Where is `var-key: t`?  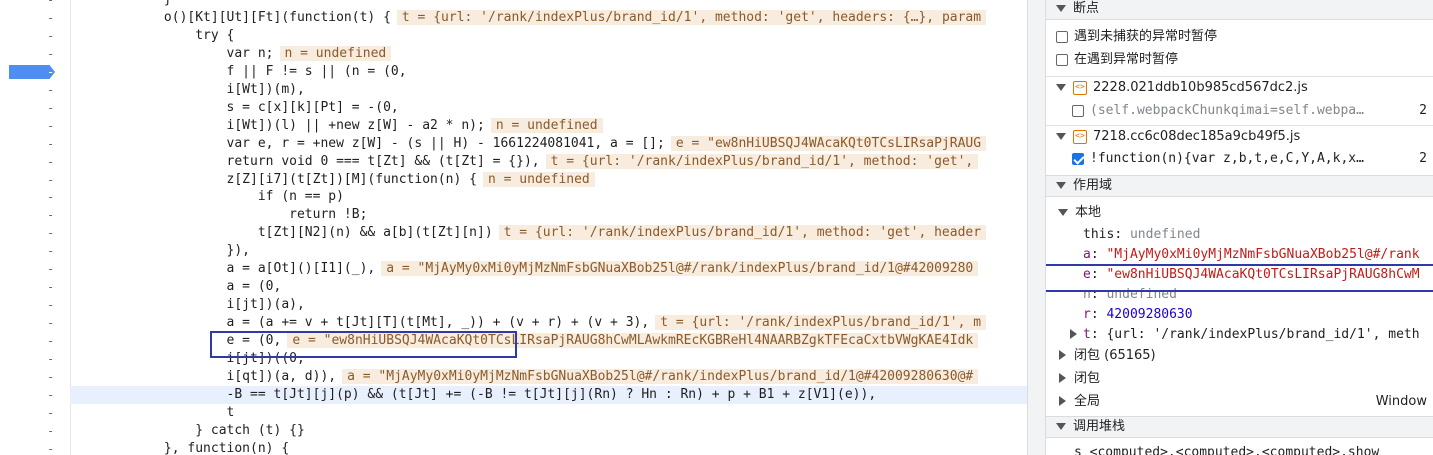 var-key: t is located at coordinates (1087, 334).